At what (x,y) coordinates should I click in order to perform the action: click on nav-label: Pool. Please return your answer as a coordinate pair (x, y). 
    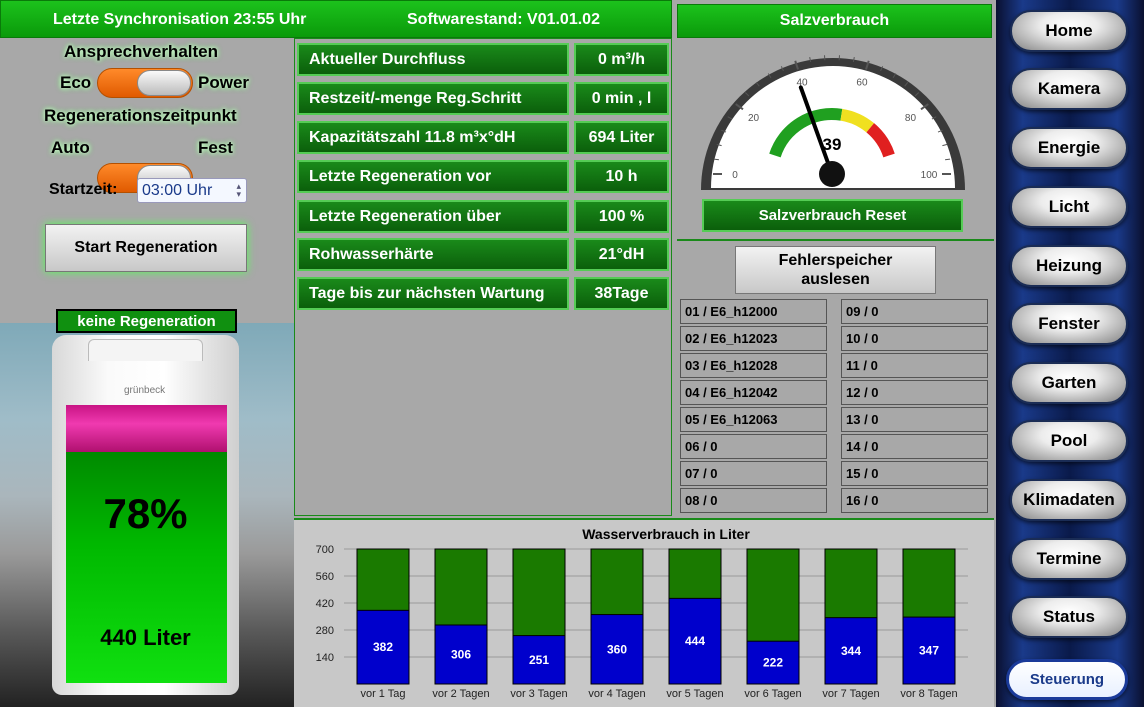
    Looking at the image, I should click on (1069, 440).